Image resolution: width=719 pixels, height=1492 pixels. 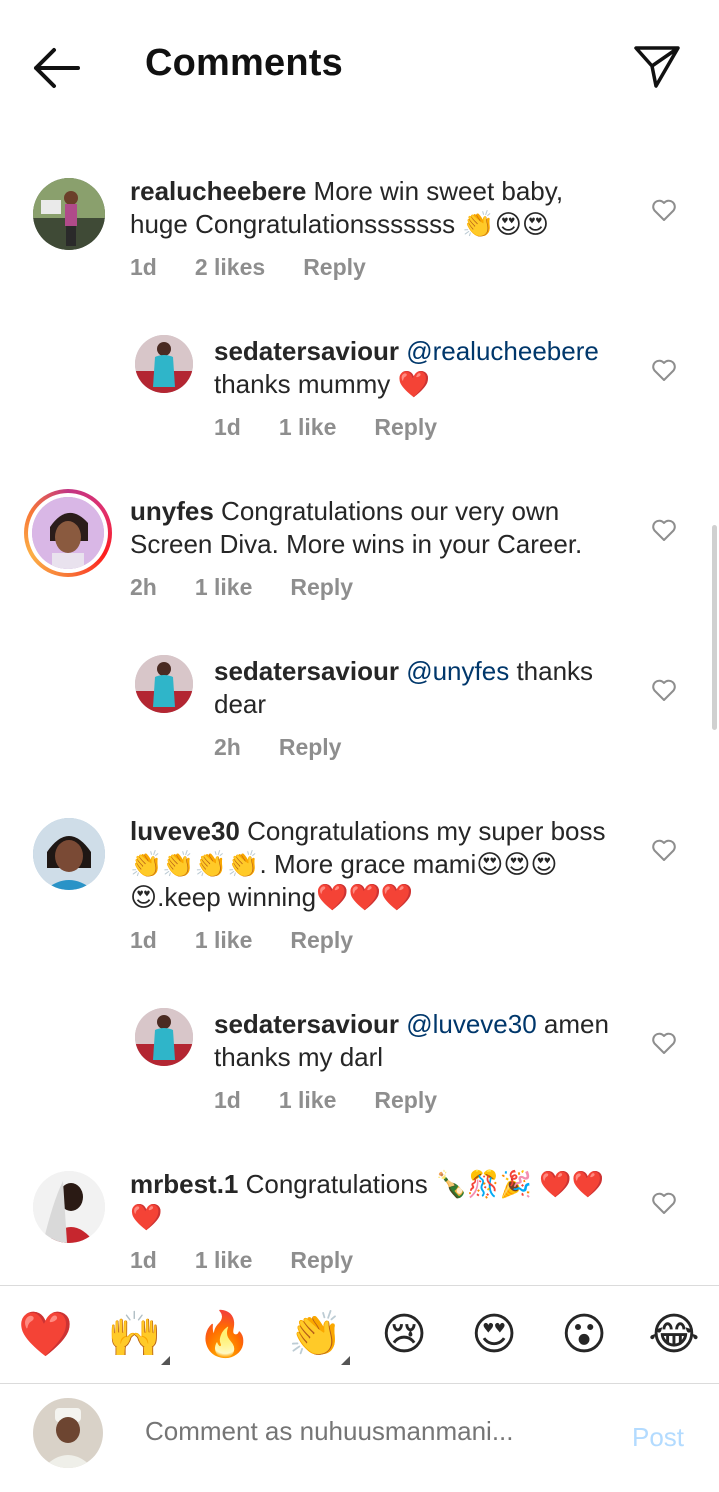 I want to click on post-button: Post, so click(x=658, y=1437).